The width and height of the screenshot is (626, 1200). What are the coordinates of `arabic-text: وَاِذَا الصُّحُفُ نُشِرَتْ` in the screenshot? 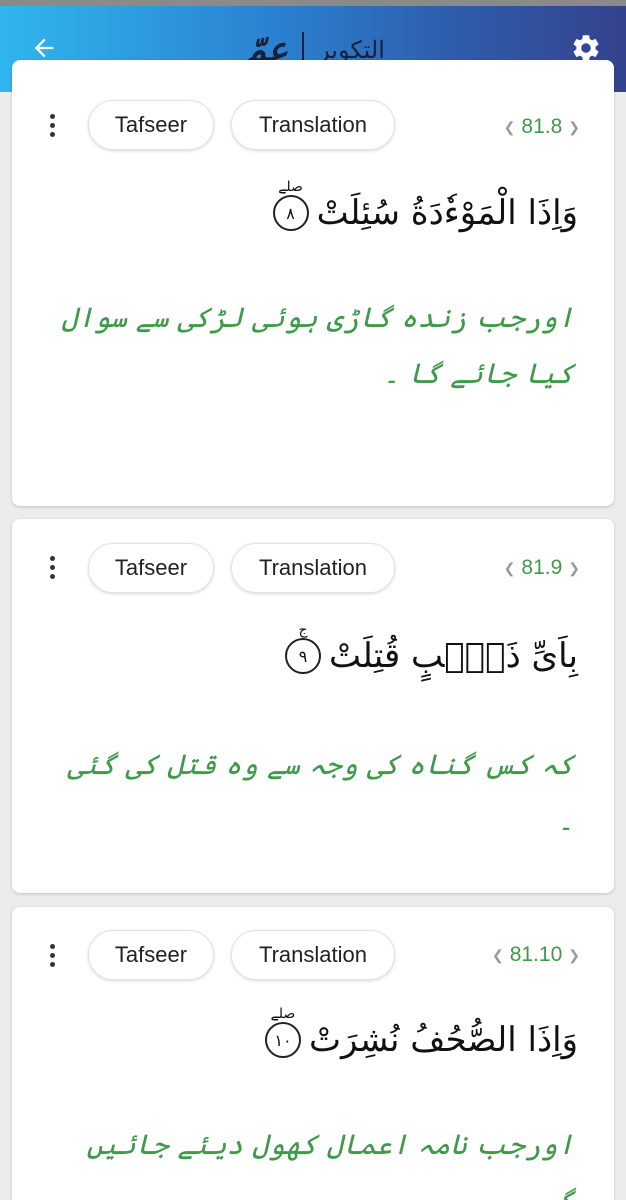 It's located at (443, 1040).